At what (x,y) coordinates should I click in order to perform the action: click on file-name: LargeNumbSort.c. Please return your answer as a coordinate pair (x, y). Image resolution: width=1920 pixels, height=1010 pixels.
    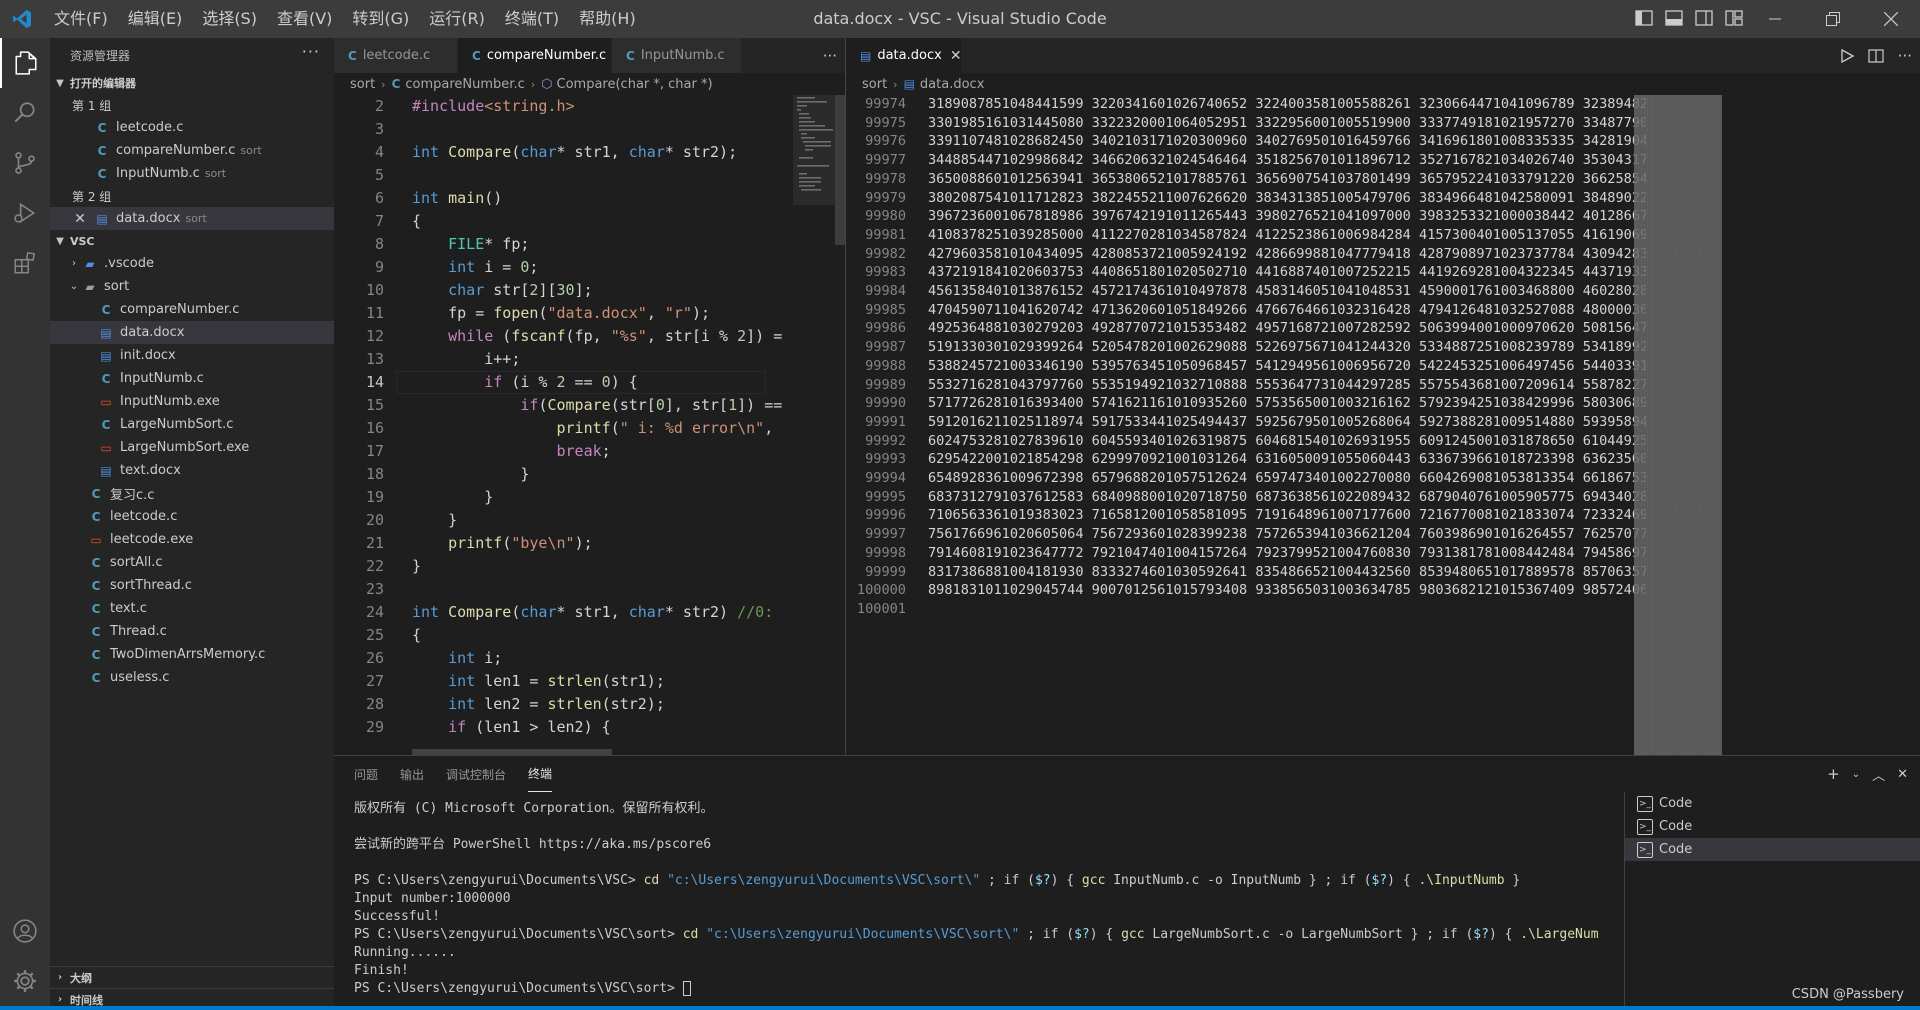
    Looking at the image, I should click on (177, 424).